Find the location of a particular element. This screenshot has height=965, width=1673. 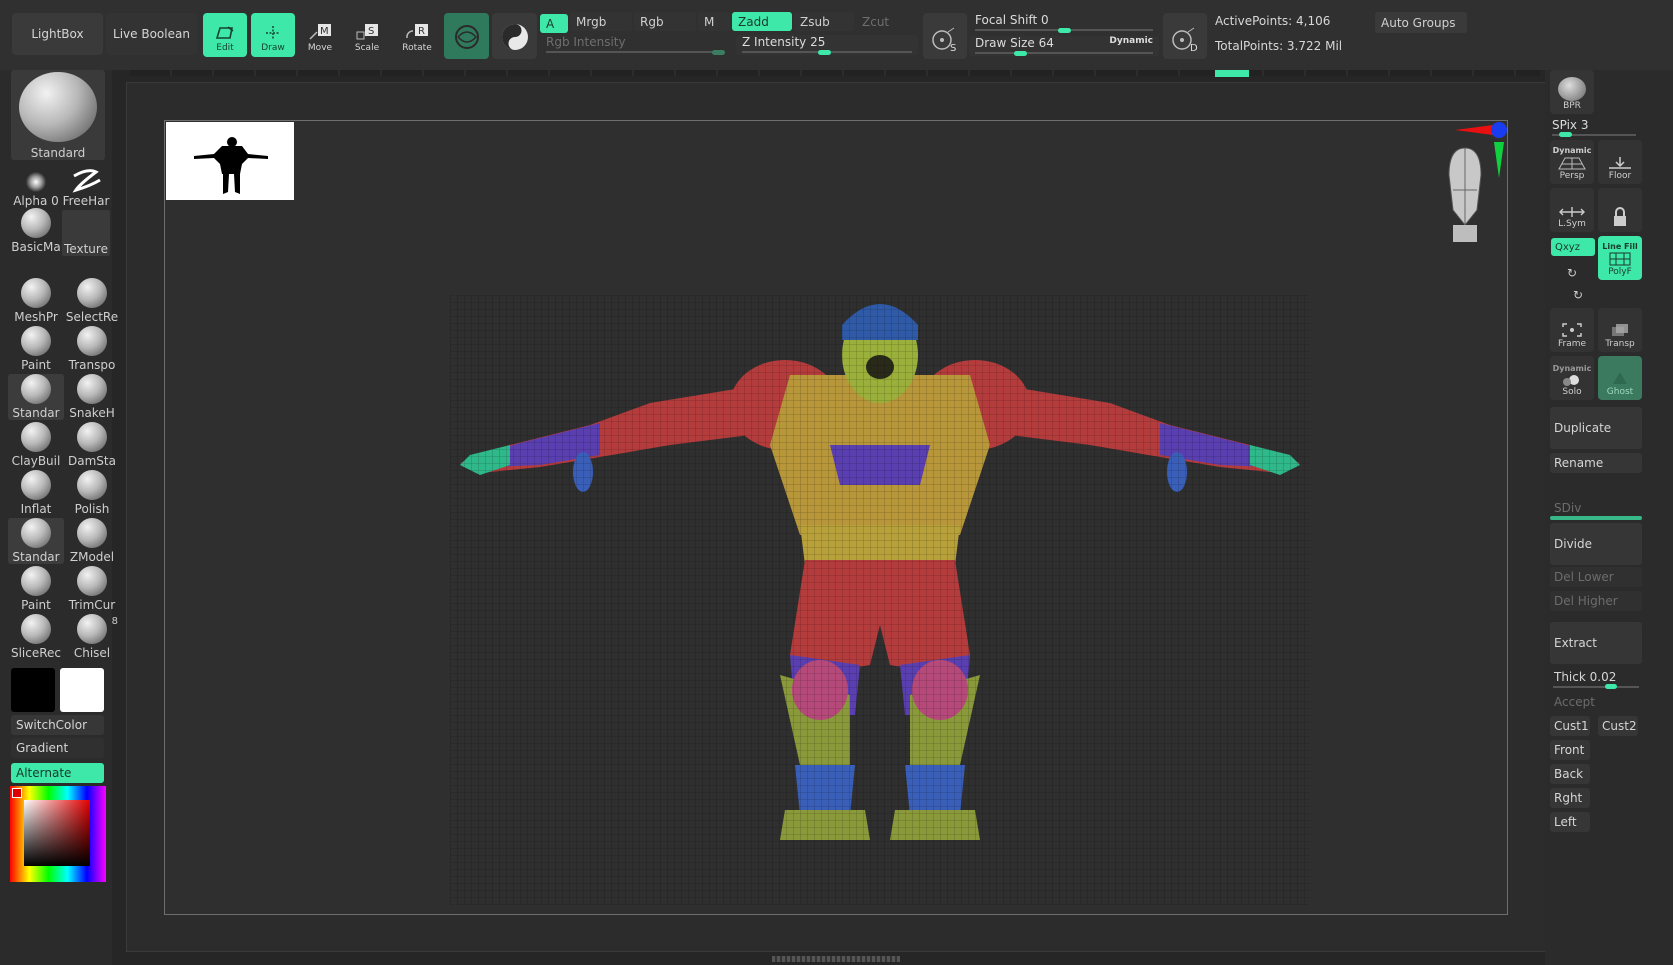

spix-knob is located at coordinates (1565, 134).